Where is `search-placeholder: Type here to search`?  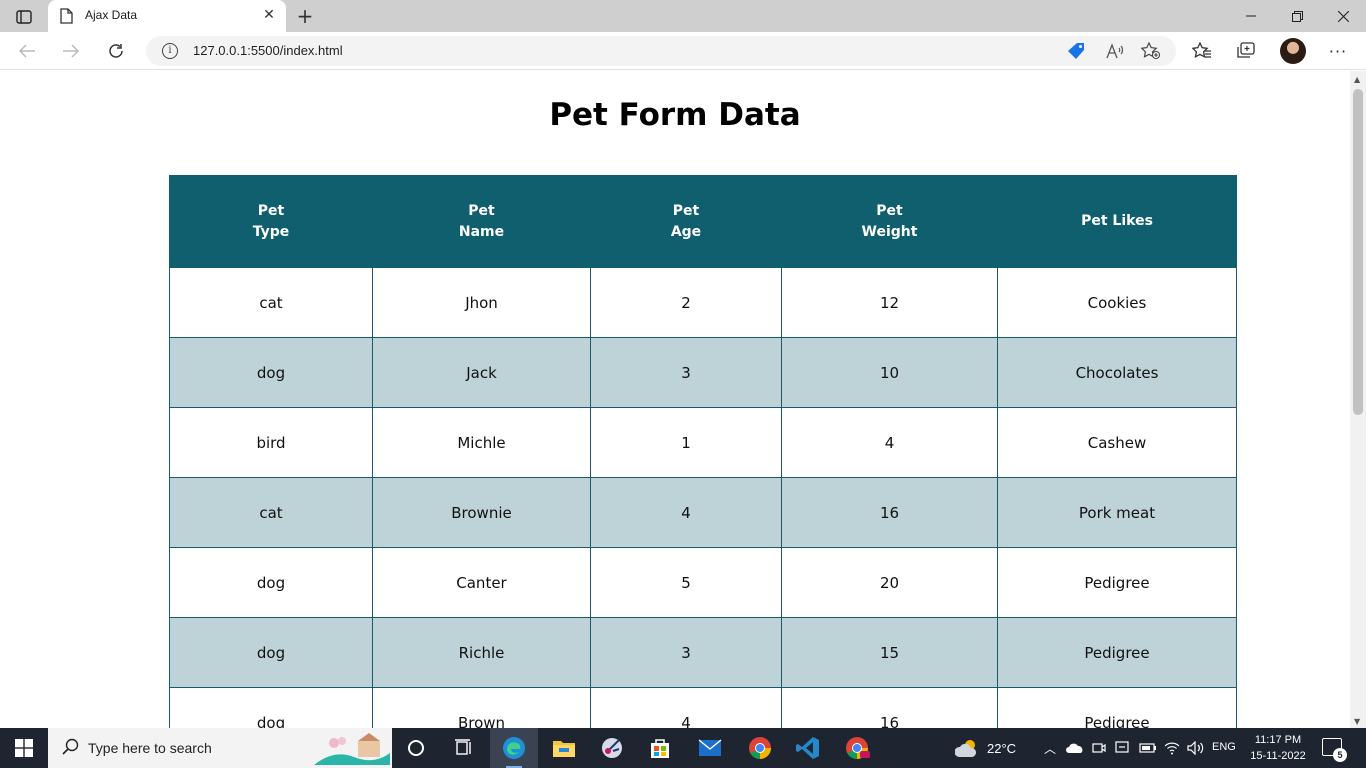
search-placeholder: Type here to search is located at coordinates (150, 748).